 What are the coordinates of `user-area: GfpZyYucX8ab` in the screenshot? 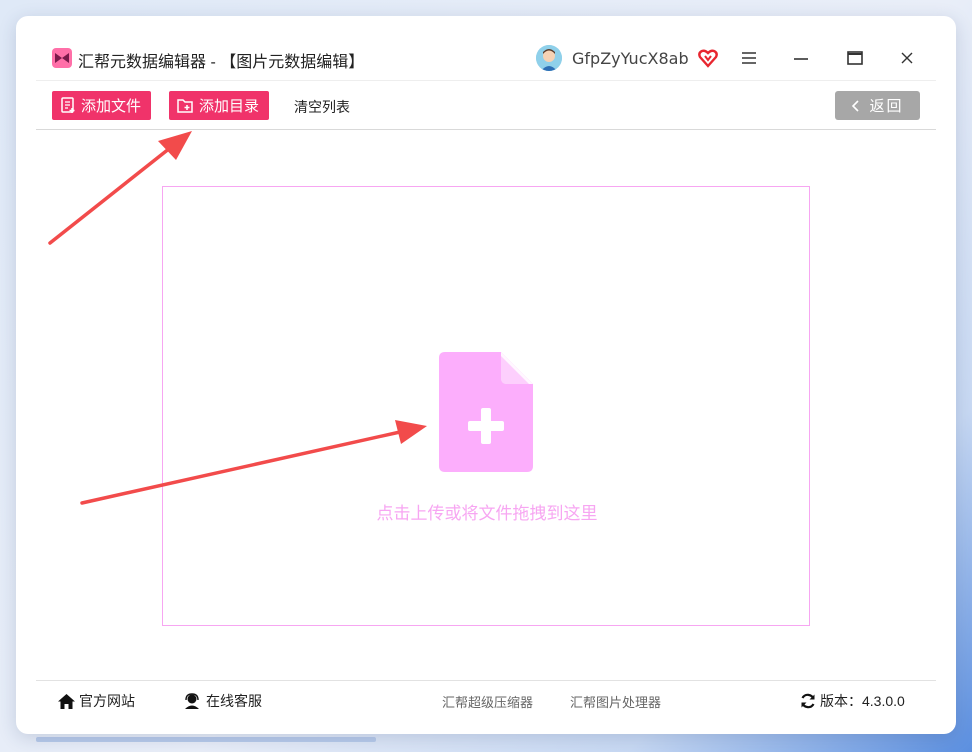 It's located at (627, 58).